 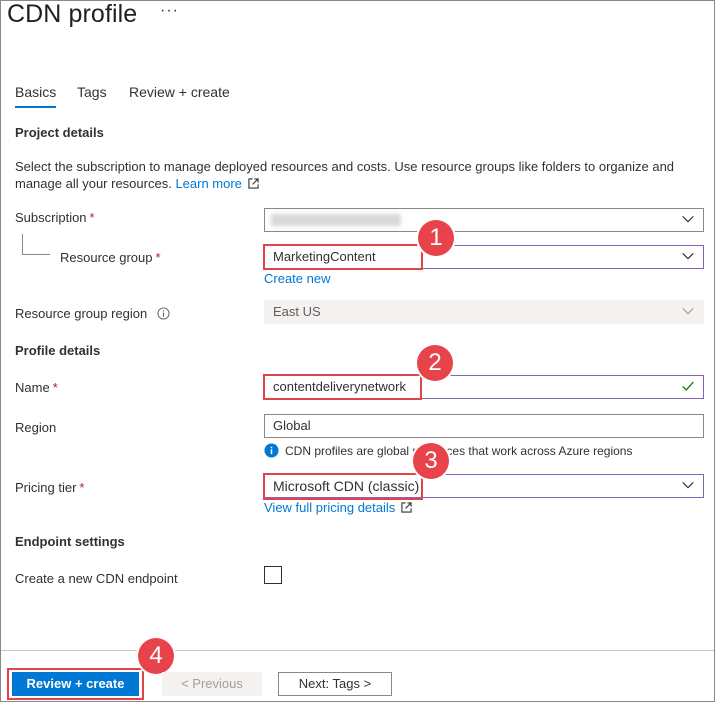 I want to click on resource-group-region-label-text: Resource group region, so click(x=81, y=313).